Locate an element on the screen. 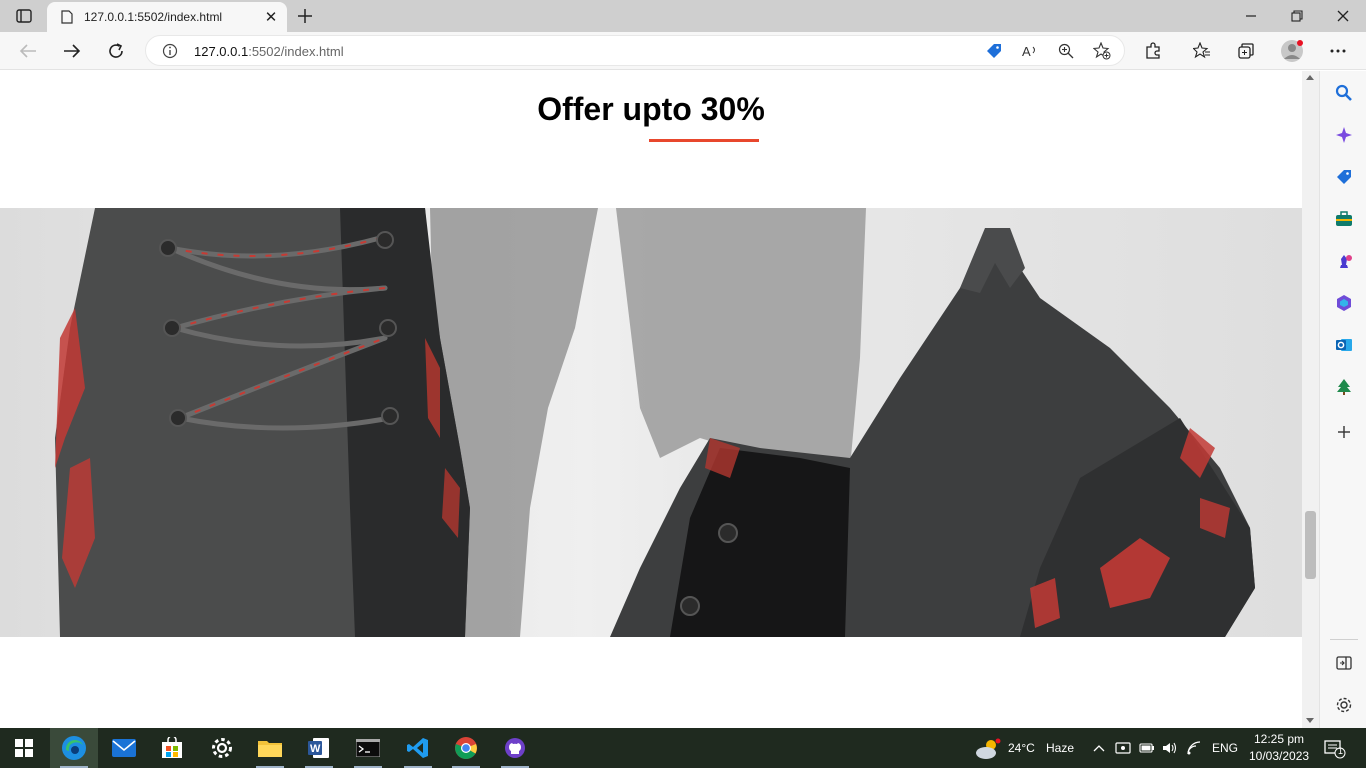 Image resolution: width=1366 pixels, height=768 pixels. more-icon is located at coordinates (1338, 51).